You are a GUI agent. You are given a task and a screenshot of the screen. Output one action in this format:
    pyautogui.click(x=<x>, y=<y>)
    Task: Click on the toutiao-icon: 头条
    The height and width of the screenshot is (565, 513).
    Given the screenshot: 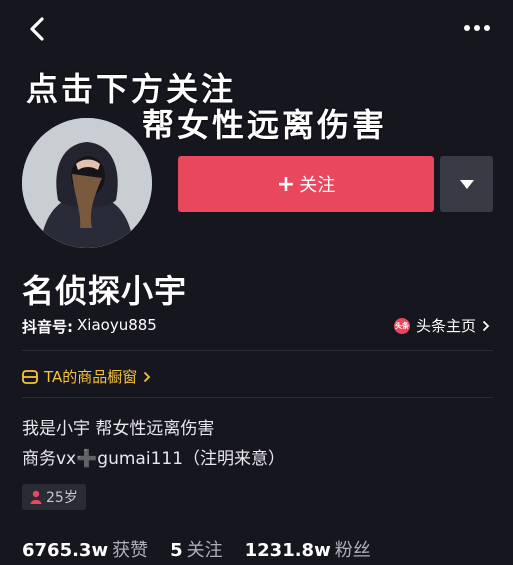 What is the action you would take?
    pyautogui.click(x=402, y=325)
    